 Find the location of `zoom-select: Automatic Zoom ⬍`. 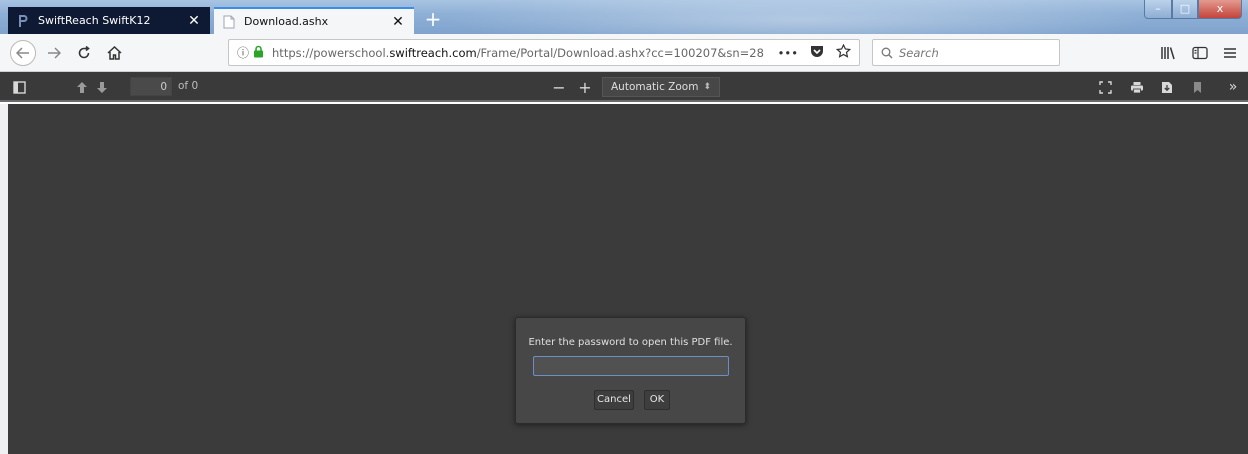

zoom-select: Automatic Zoom ⬍ is located at coordinates (661, 87).